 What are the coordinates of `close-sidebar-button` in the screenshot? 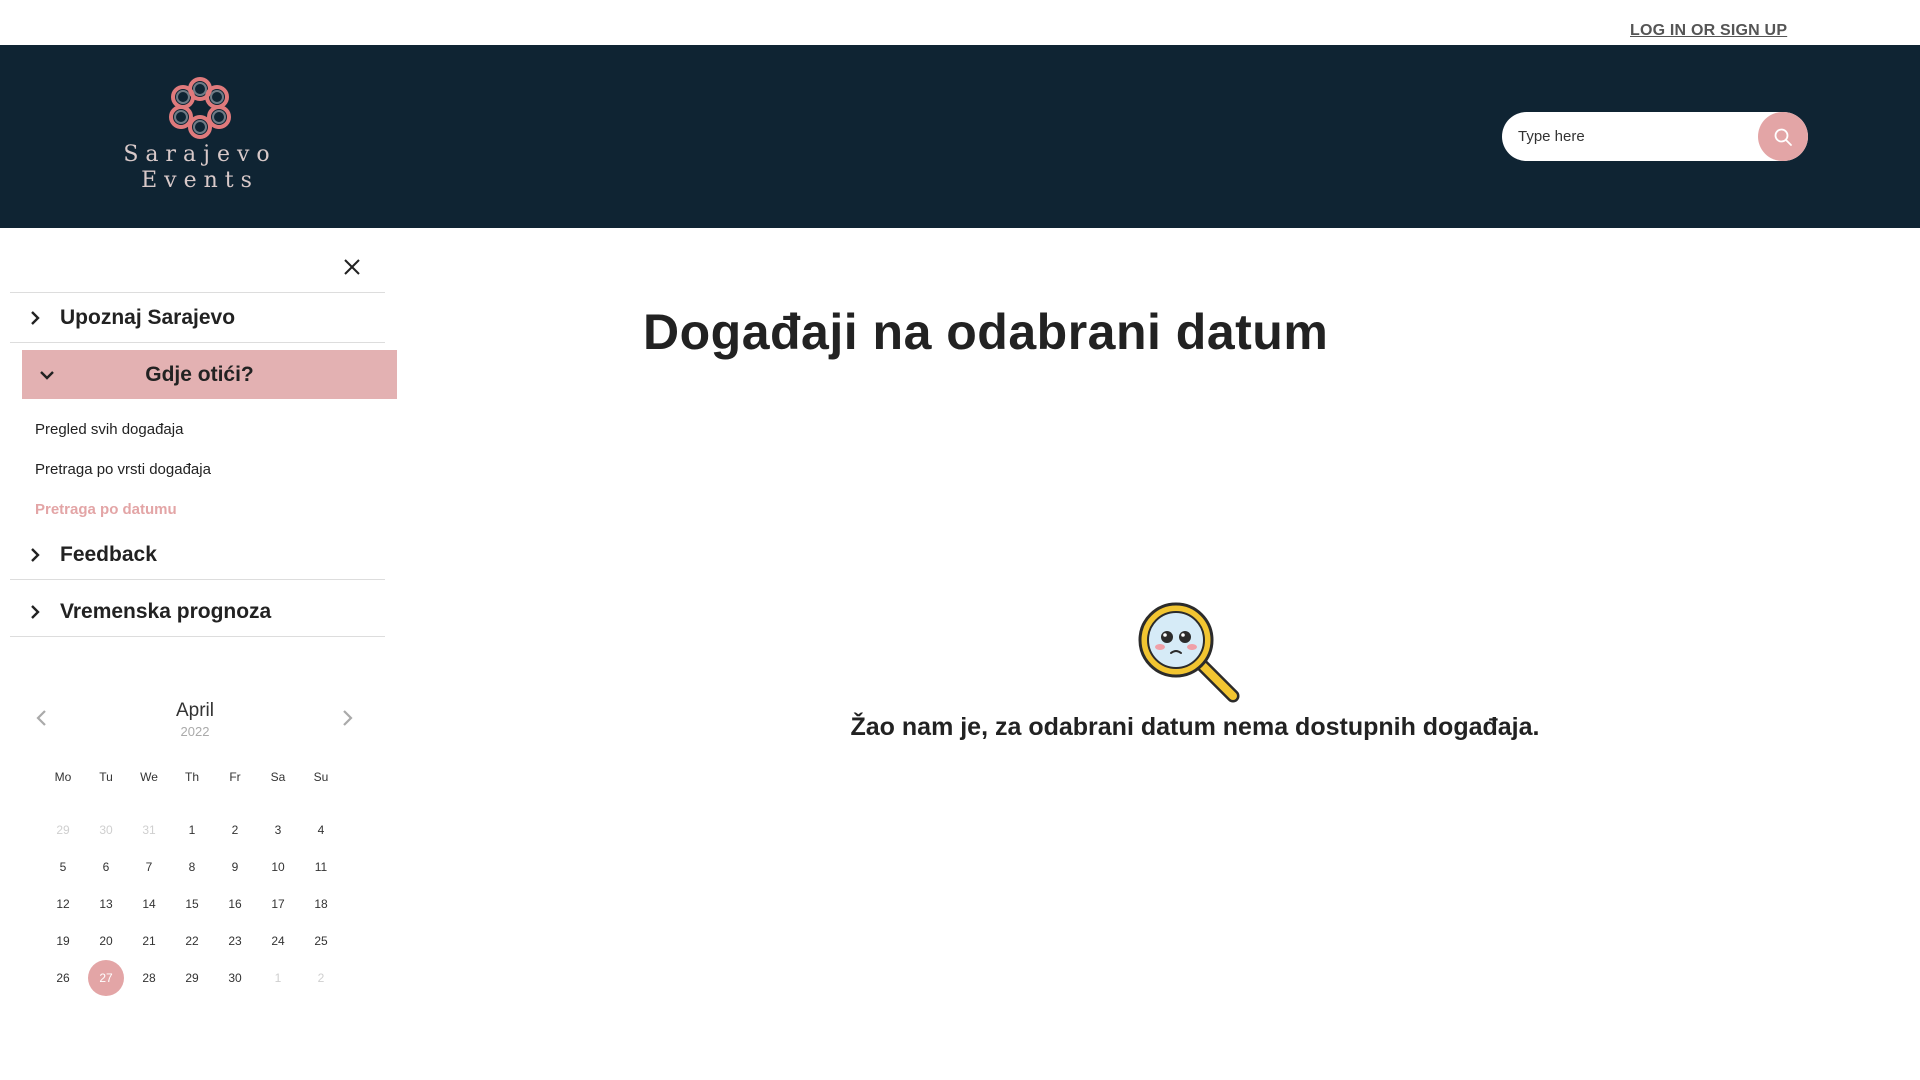 It's located at (352, 267).